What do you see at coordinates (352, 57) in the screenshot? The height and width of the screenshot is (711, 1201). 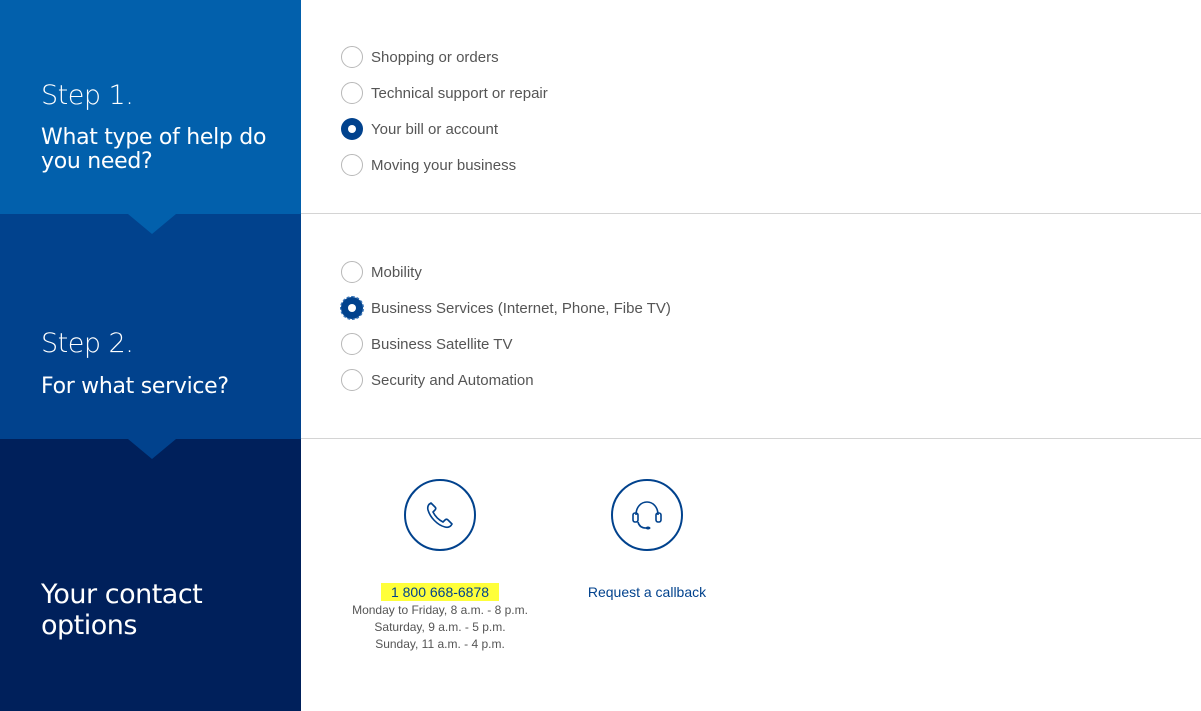 I see `radio-shopping-or-orders` at bounding box center [352, 57].